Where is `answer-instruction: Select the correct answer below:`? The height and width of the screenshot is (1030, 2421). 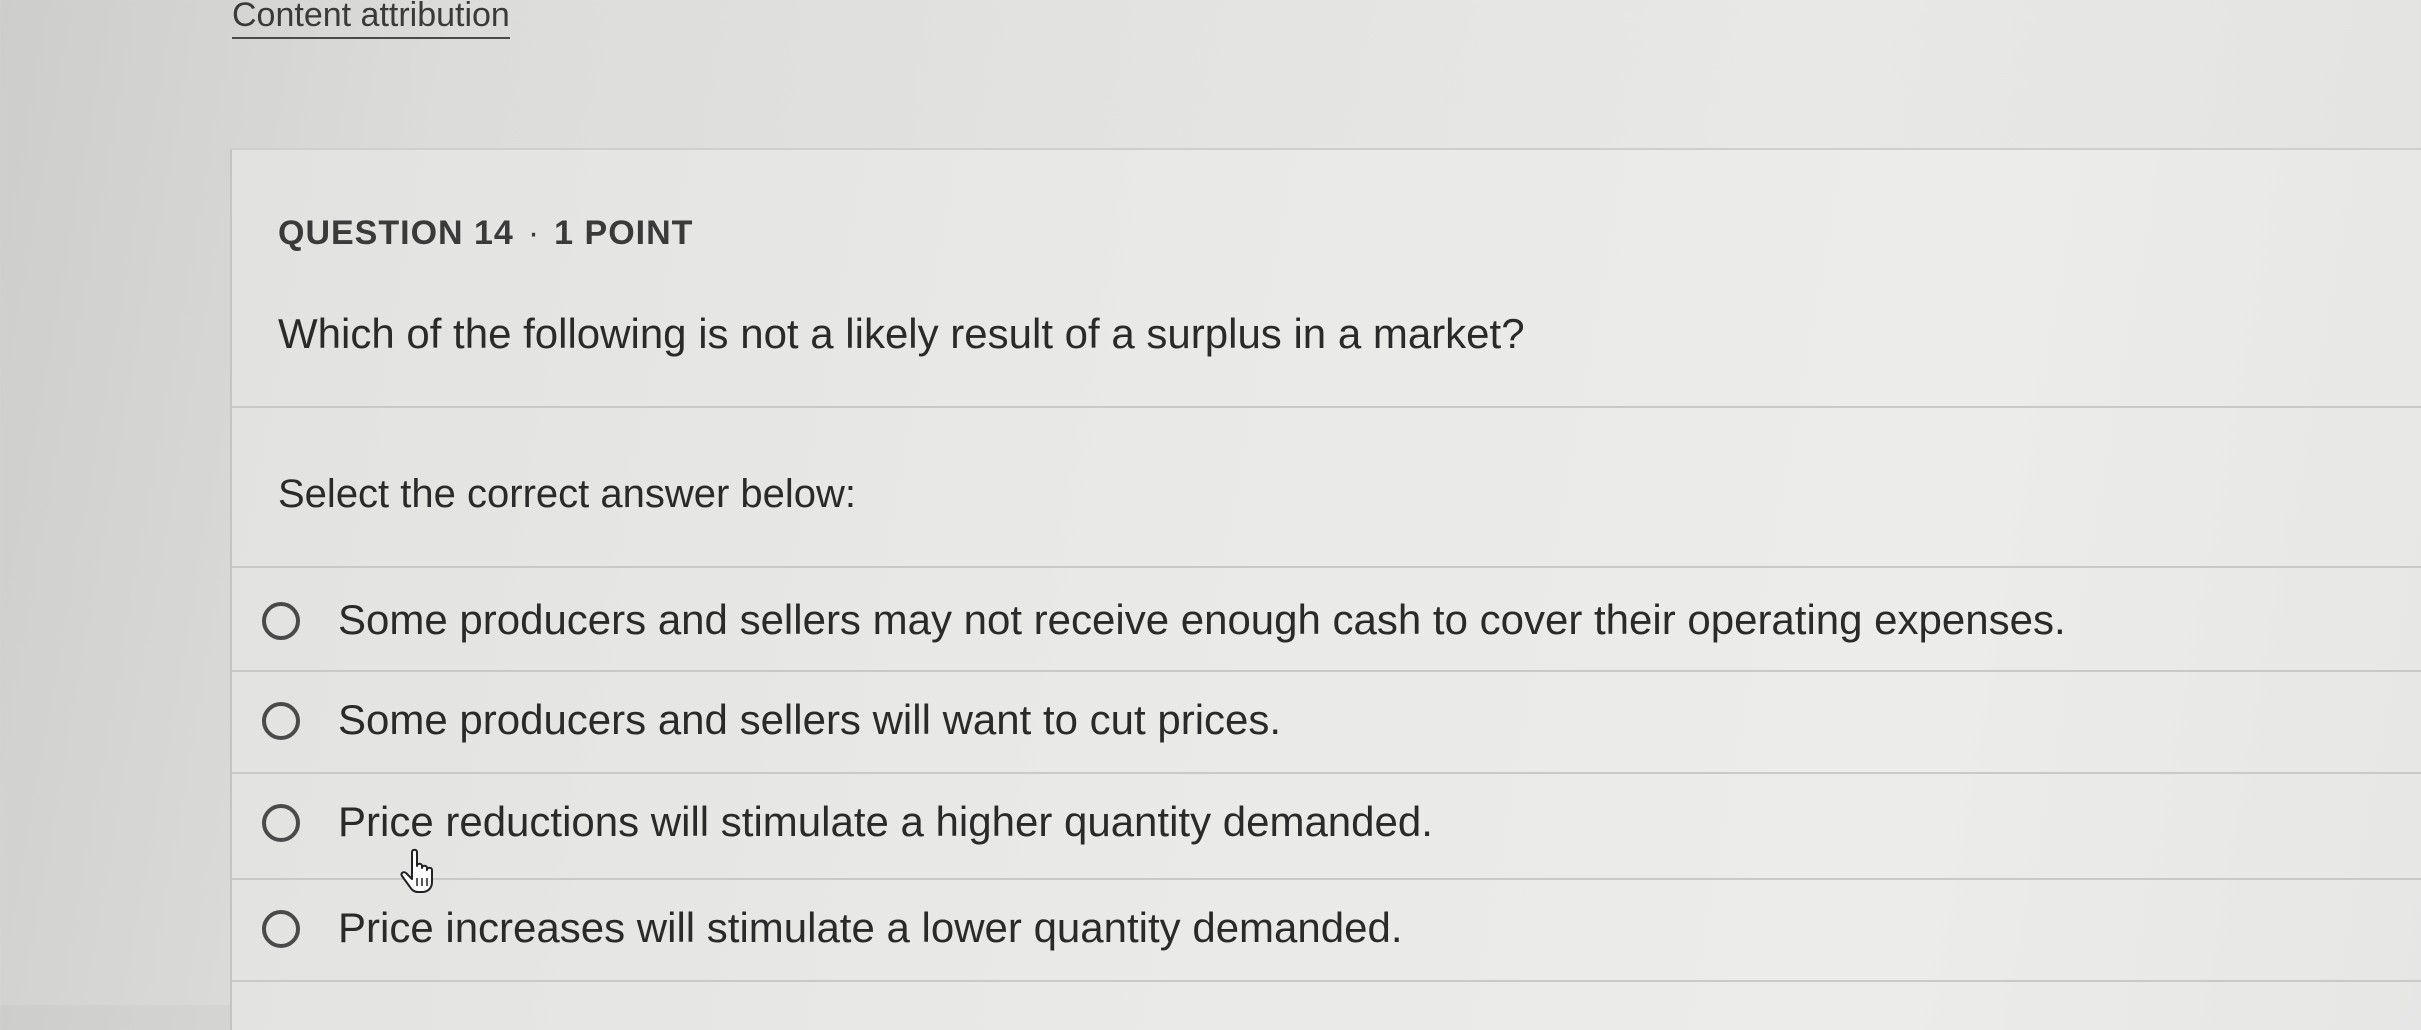 answer-instruction: Select the correct answer below: is located at coordinates (567, 494).